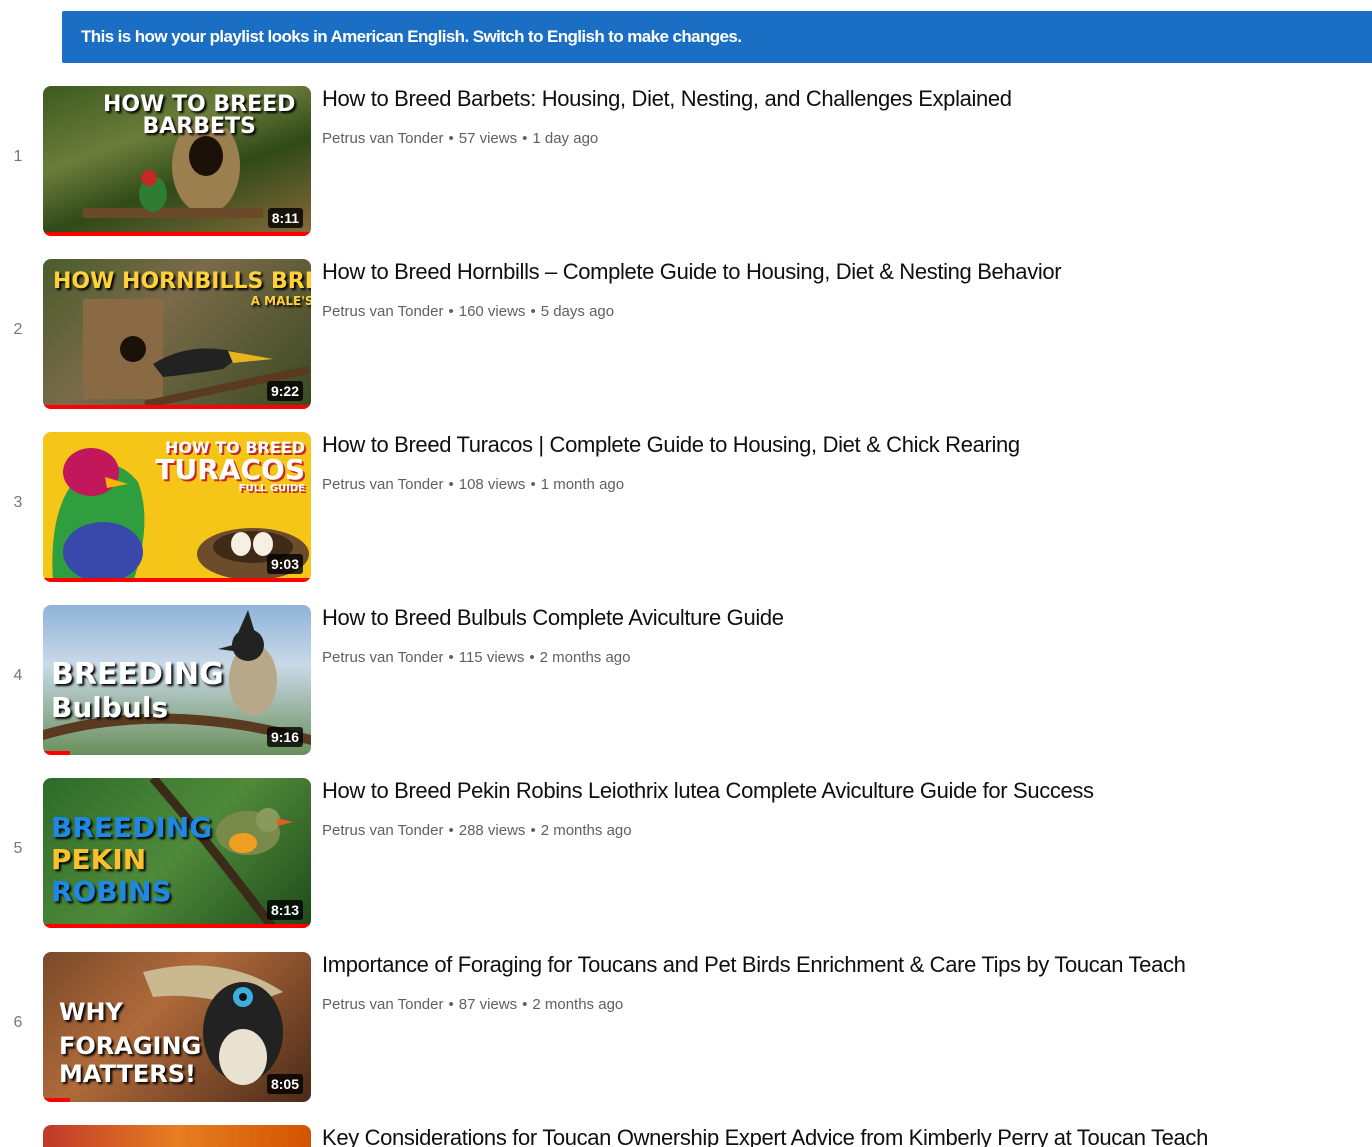 This screenshot has width=1372, height=1147. I want to click on playlist-index: 3, so click(18, 502).